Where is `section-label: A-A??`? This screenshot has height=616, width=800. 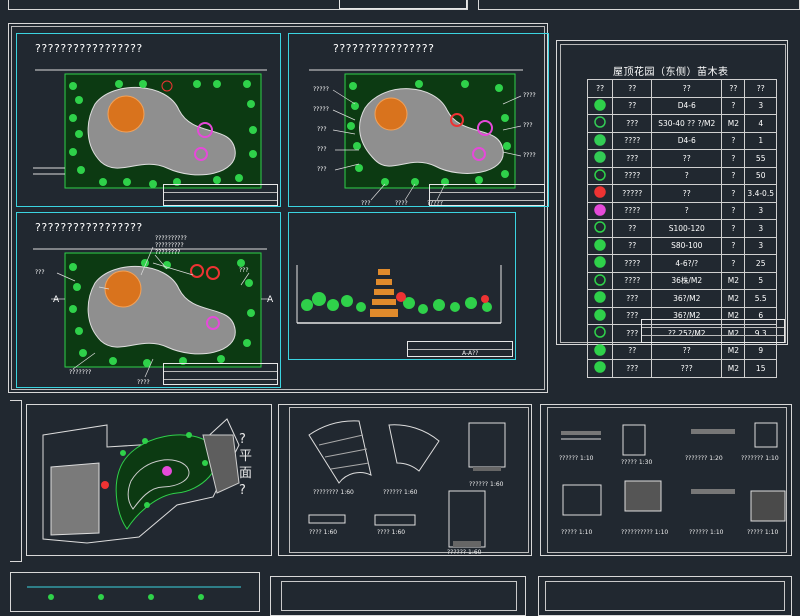
section-label: A-A?? is located at coordinates (470, 353).